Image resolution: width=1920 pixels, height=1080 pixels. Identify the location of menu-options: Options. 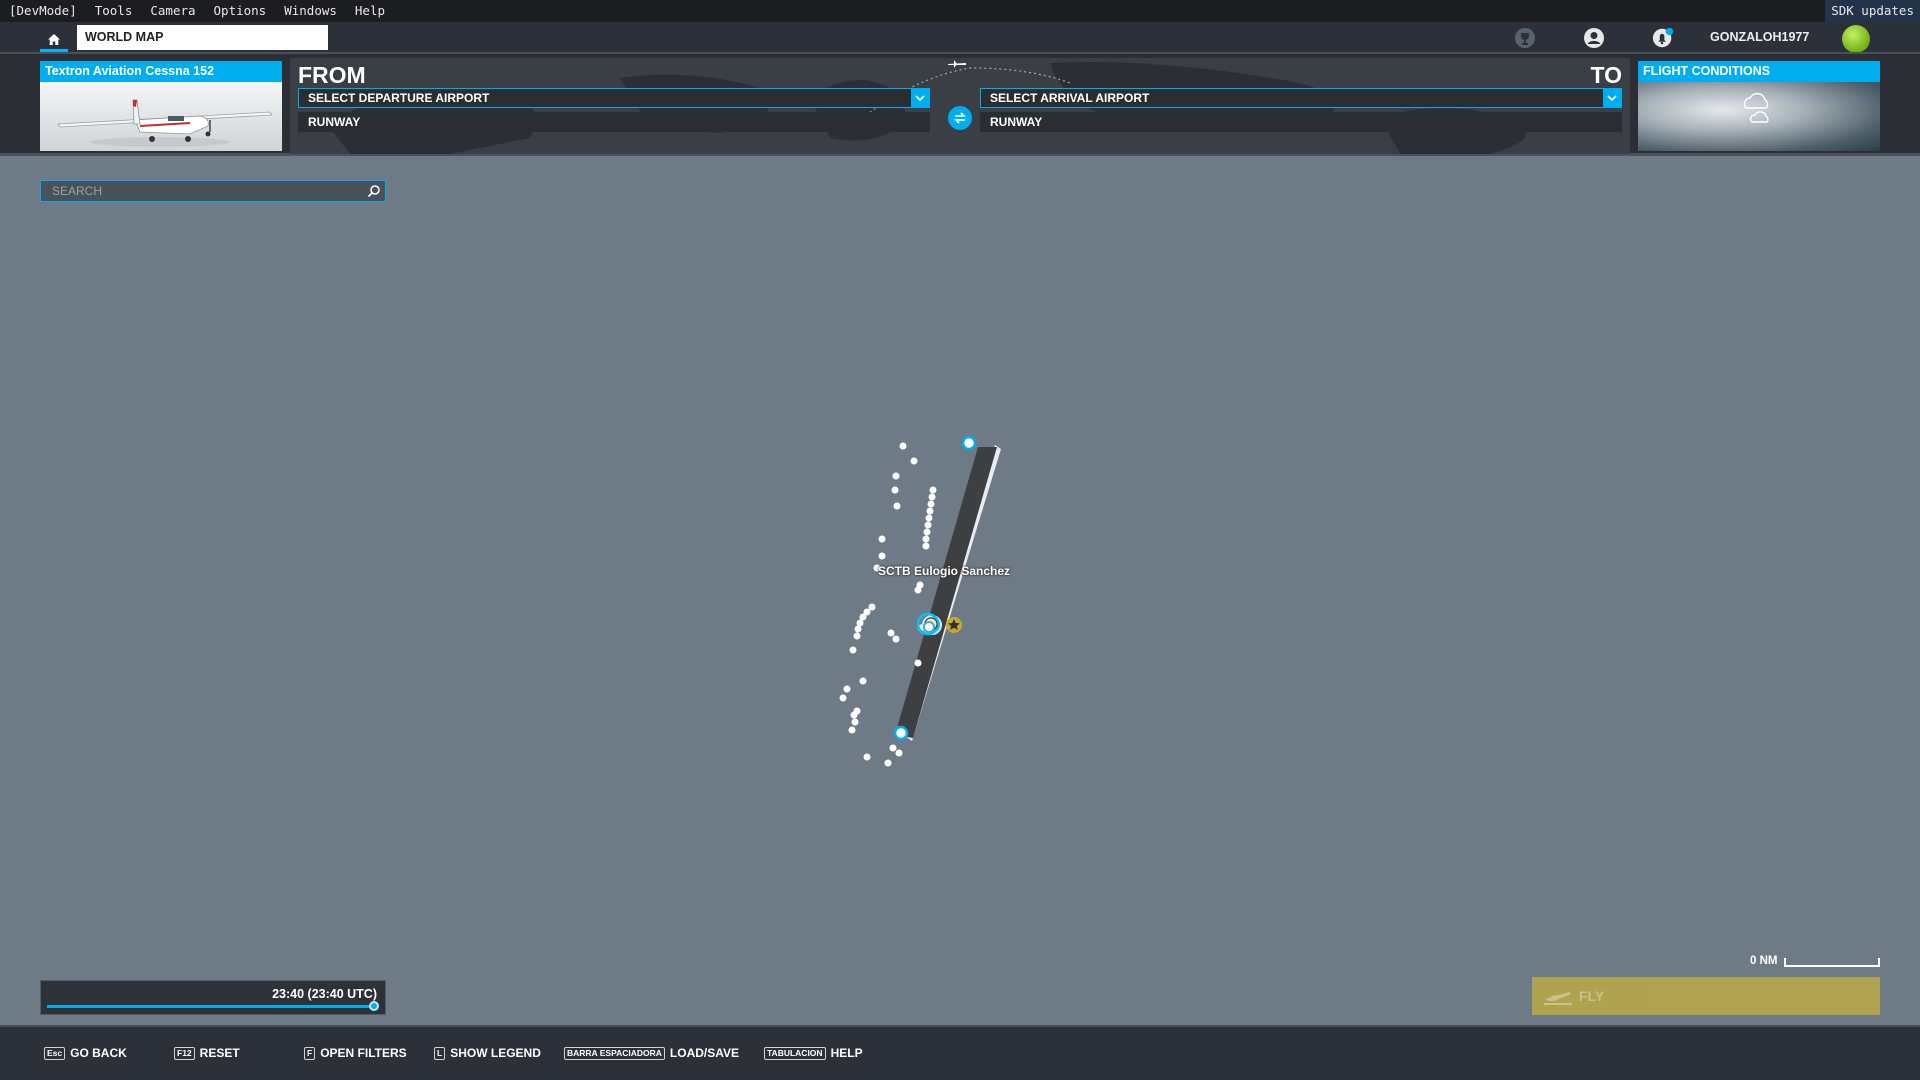
(240, 11).